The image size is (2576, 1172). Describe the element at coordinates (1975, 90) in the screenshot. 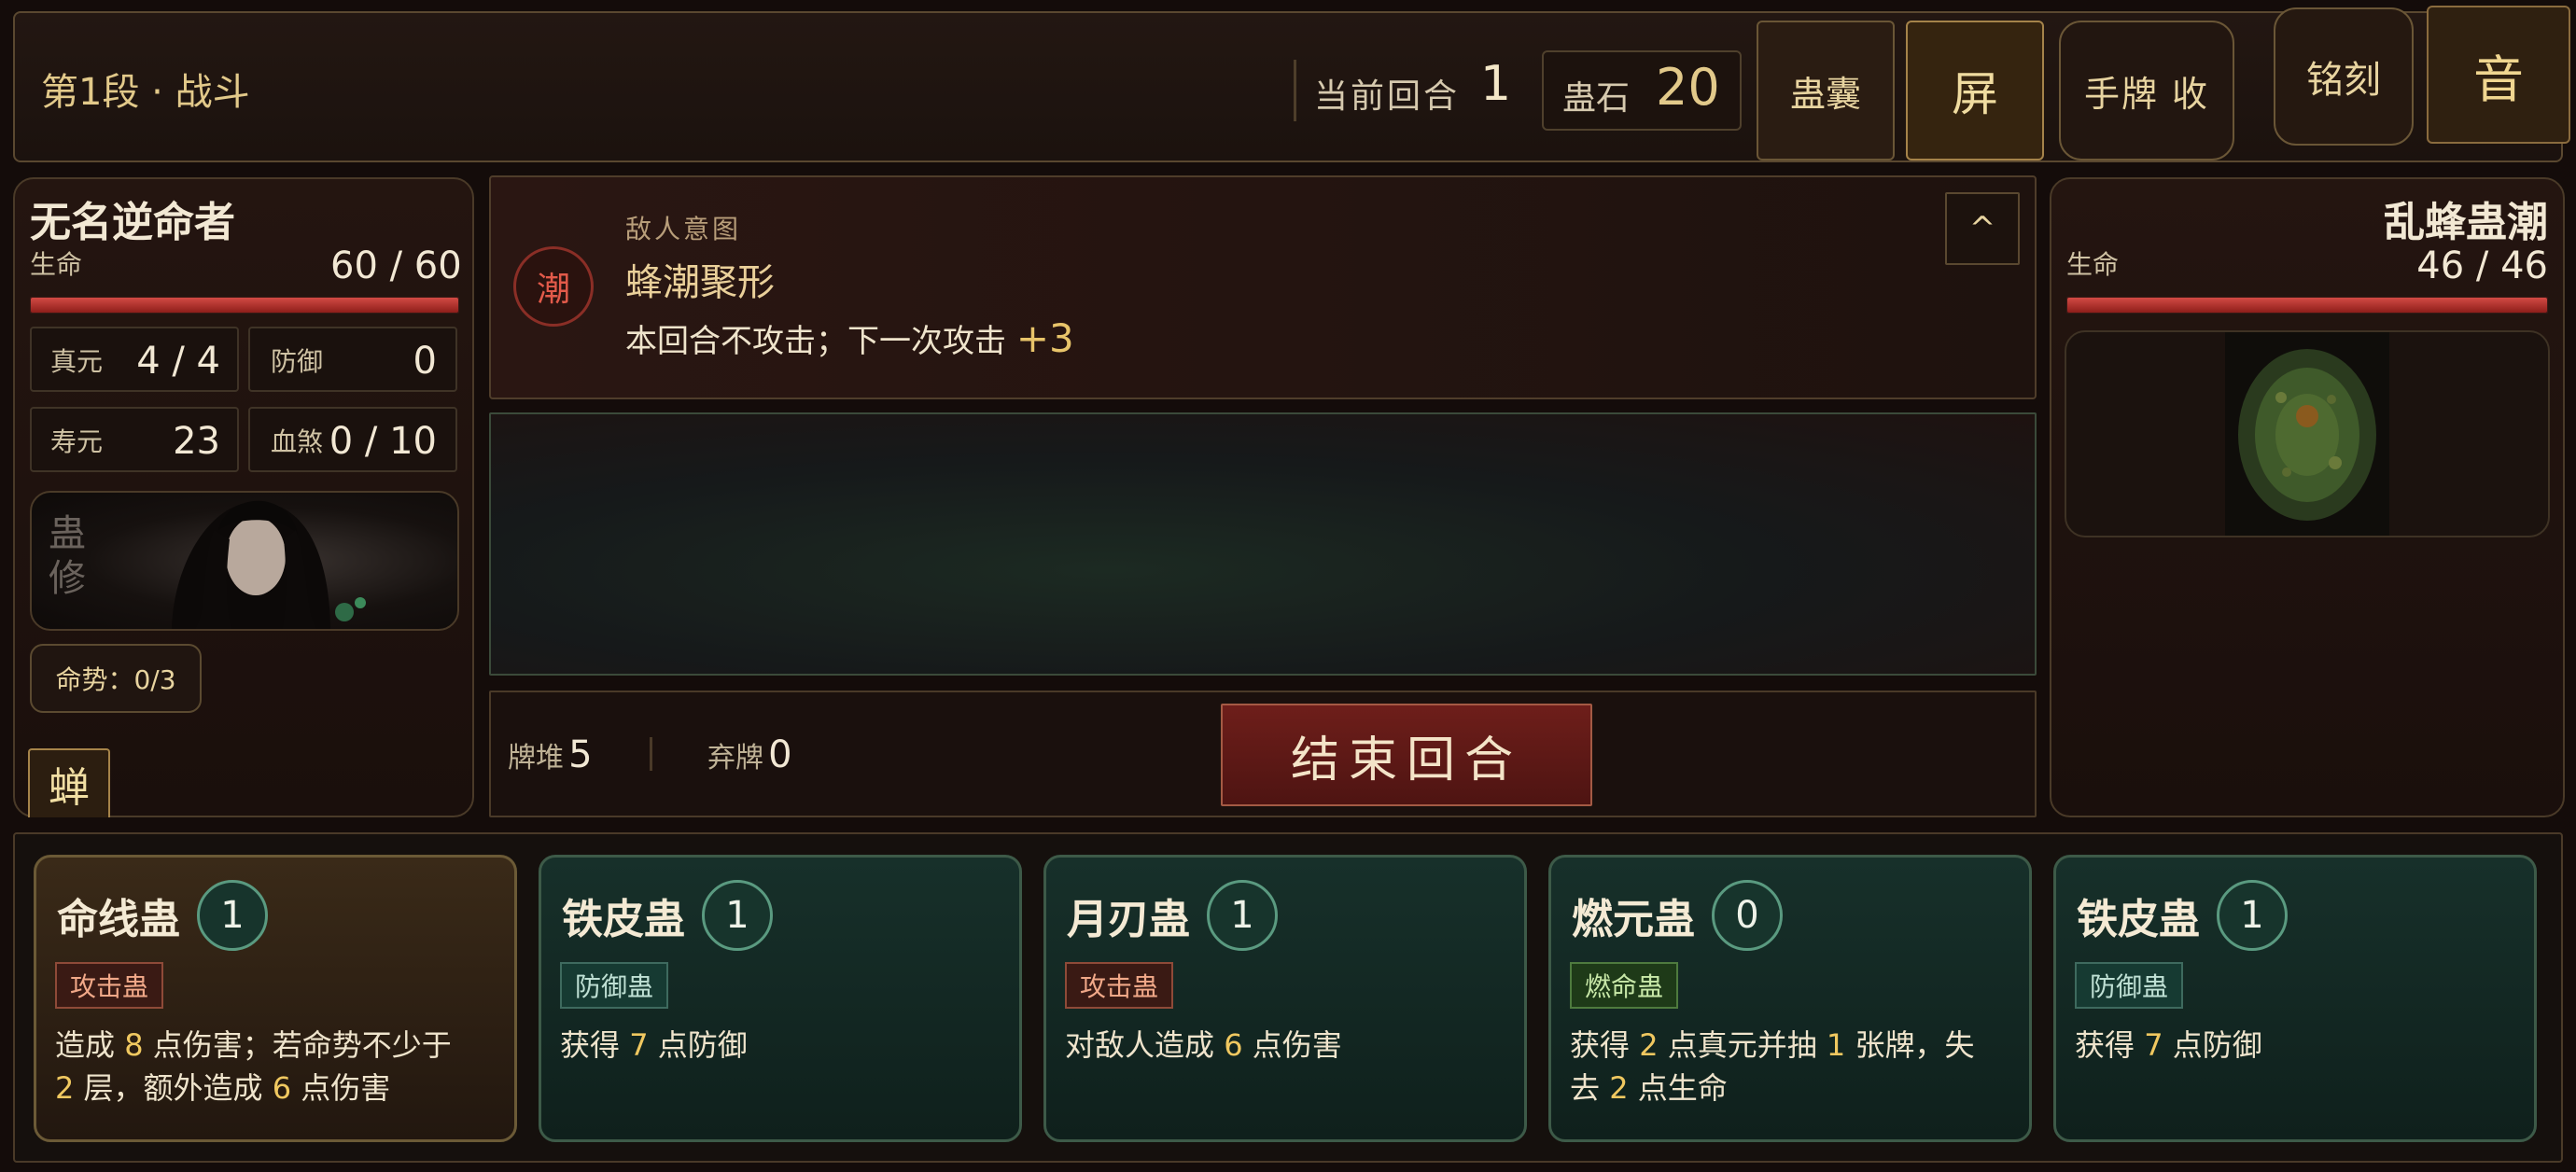

I see `screen-button: 屏` at that location.